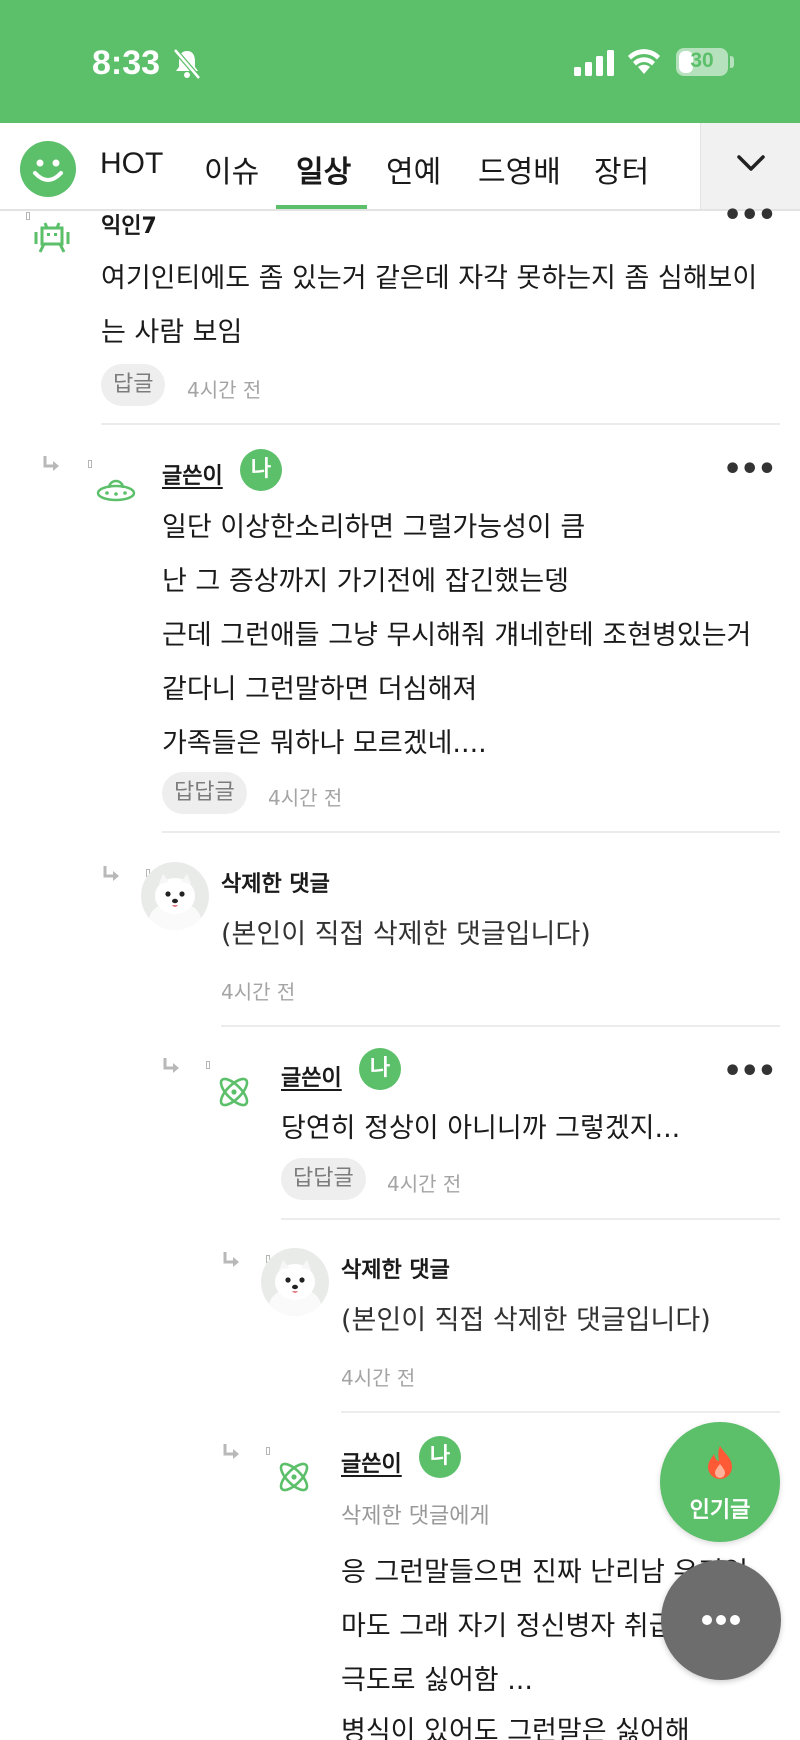  I want to click on battery-icon: 30, so click(702, 62).